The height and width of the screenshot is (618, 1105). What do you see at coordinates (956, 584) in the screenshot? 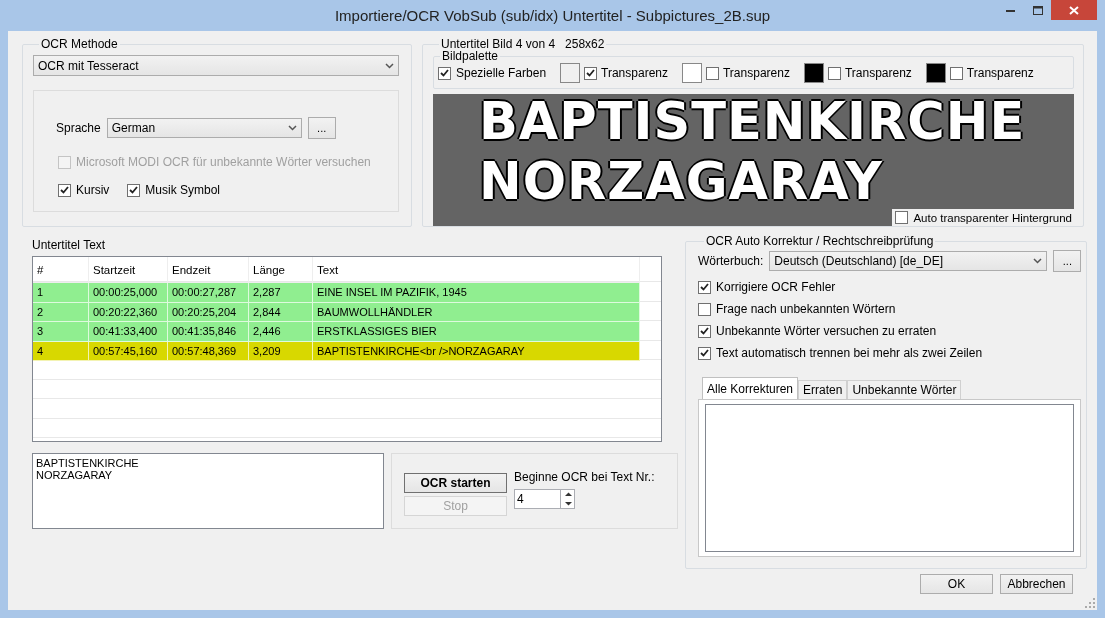
I see `dialog-button: OK` at bounding box center [956, 584].